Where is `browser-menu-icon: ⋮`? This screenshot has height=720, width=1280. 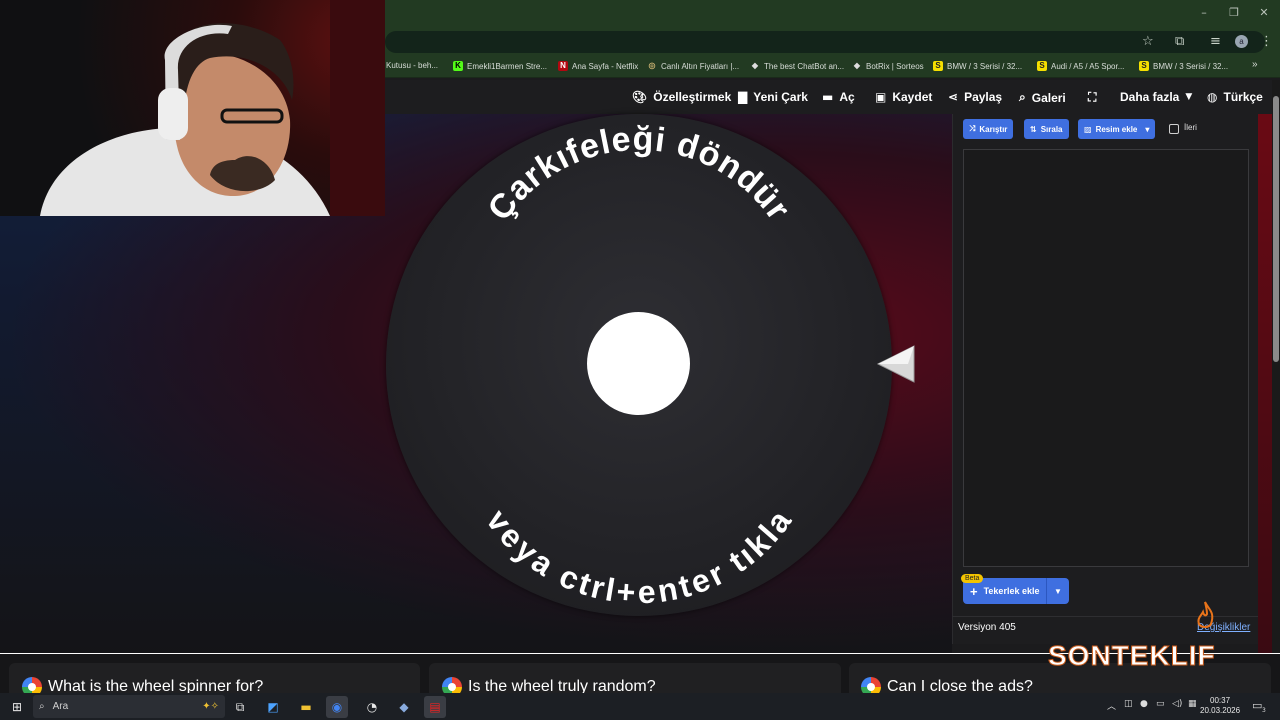 browser-menu-icon: ⋮ is located at coordinates (1266, 41).